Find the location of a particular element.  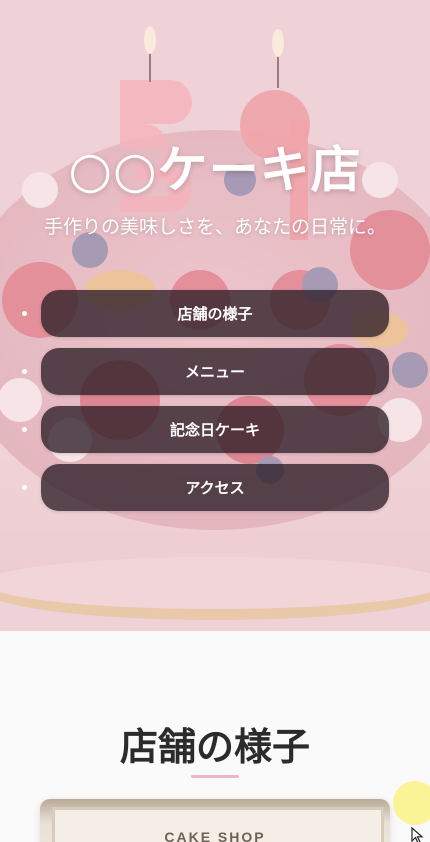

nav-item-menu: メニュー is located at coordinates (215, 377).